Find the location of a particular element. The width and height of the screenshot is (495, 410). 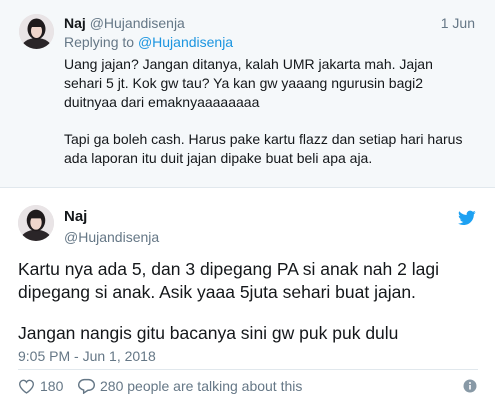

speech-bubble-icon is located at coordinates (86, 386).